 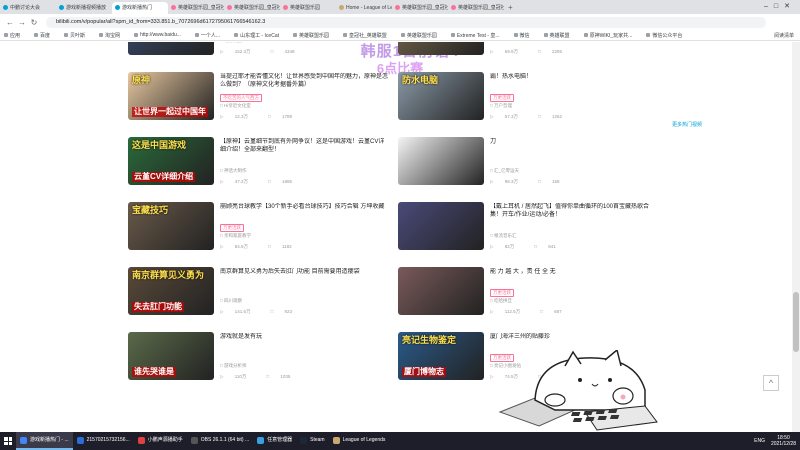 I want to click on comment-icon: □, so click(x=542, y=311).